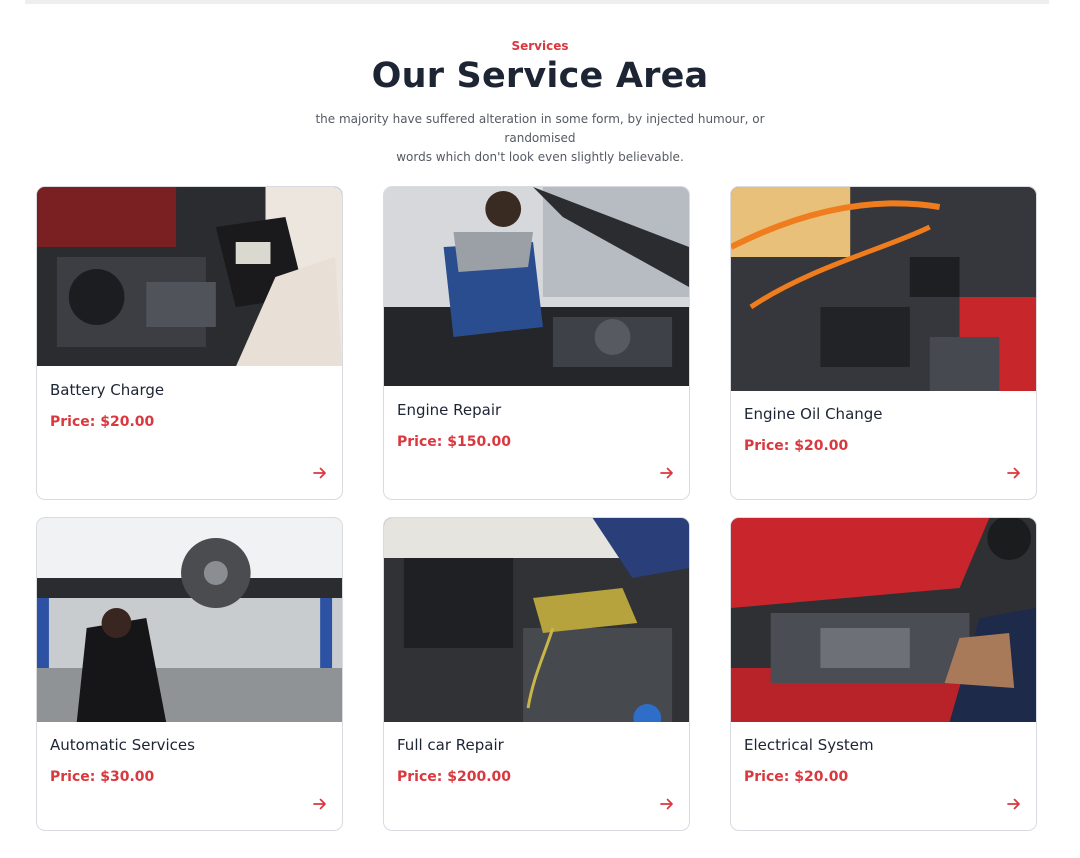 Image resolution: width=1080 pixels, height=858 pixels. Describe the element at coordinates (537, 2) in the screenshot. I see `top-divider` at that location.